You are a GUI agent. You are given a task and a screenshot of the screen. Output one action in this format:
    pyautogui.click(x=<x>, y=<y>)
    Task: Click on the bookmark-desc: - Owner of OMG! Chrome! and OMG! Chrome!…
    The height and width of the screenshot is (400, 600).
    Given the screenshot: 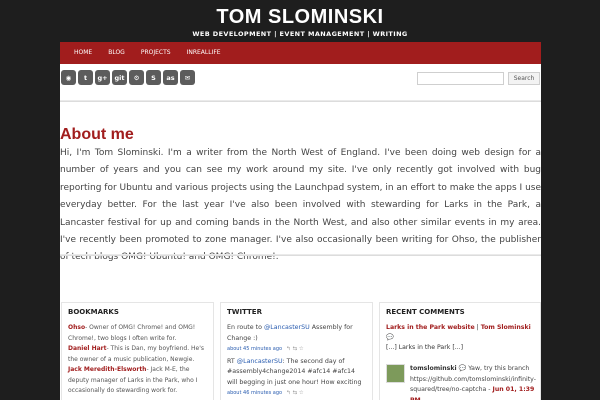 What is the action you would take?
    pyautogui.click(x=132, y=333)
    